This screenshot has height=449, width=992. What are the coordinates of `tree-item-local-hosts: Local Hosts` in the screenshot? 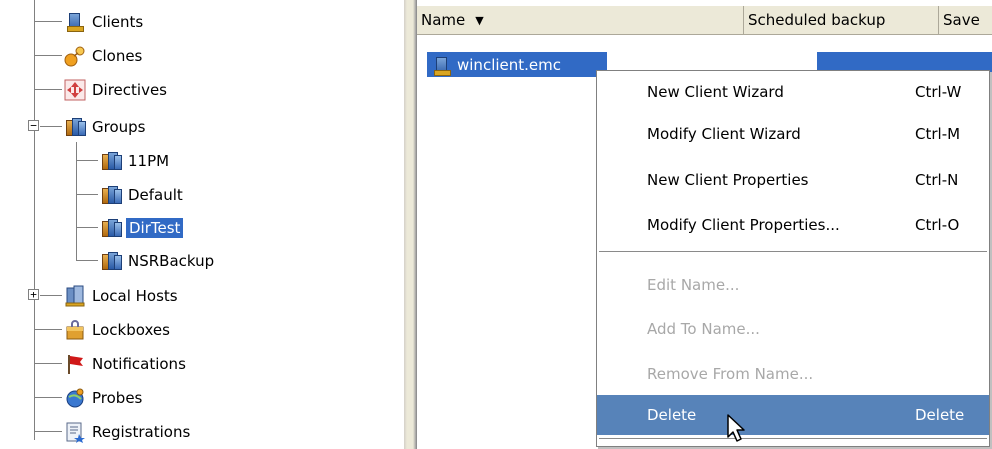 It's located at (122, 295).